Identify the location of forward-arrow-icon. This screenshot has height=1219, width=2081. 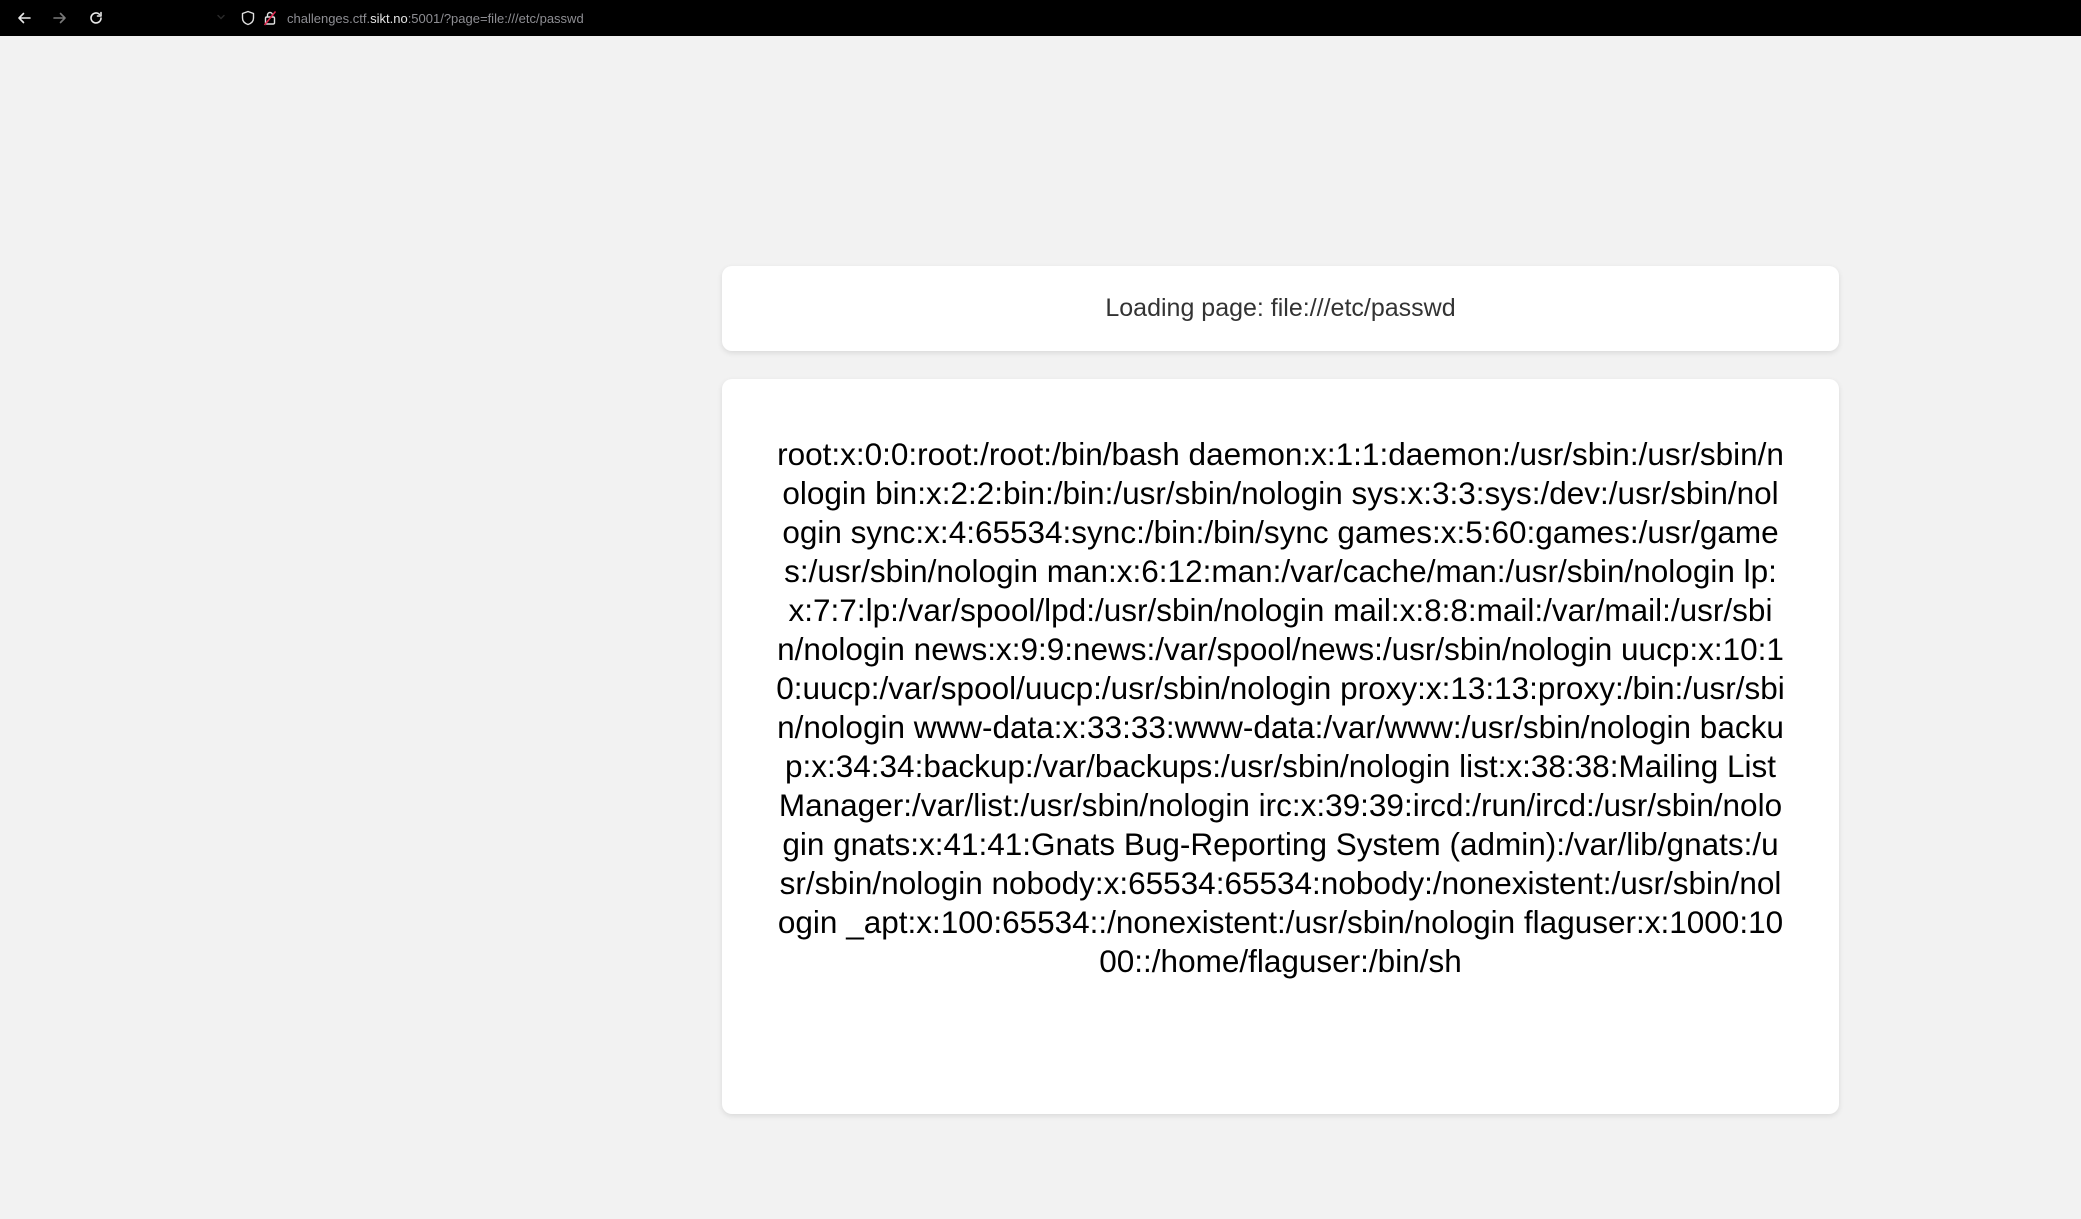
(59, 18).